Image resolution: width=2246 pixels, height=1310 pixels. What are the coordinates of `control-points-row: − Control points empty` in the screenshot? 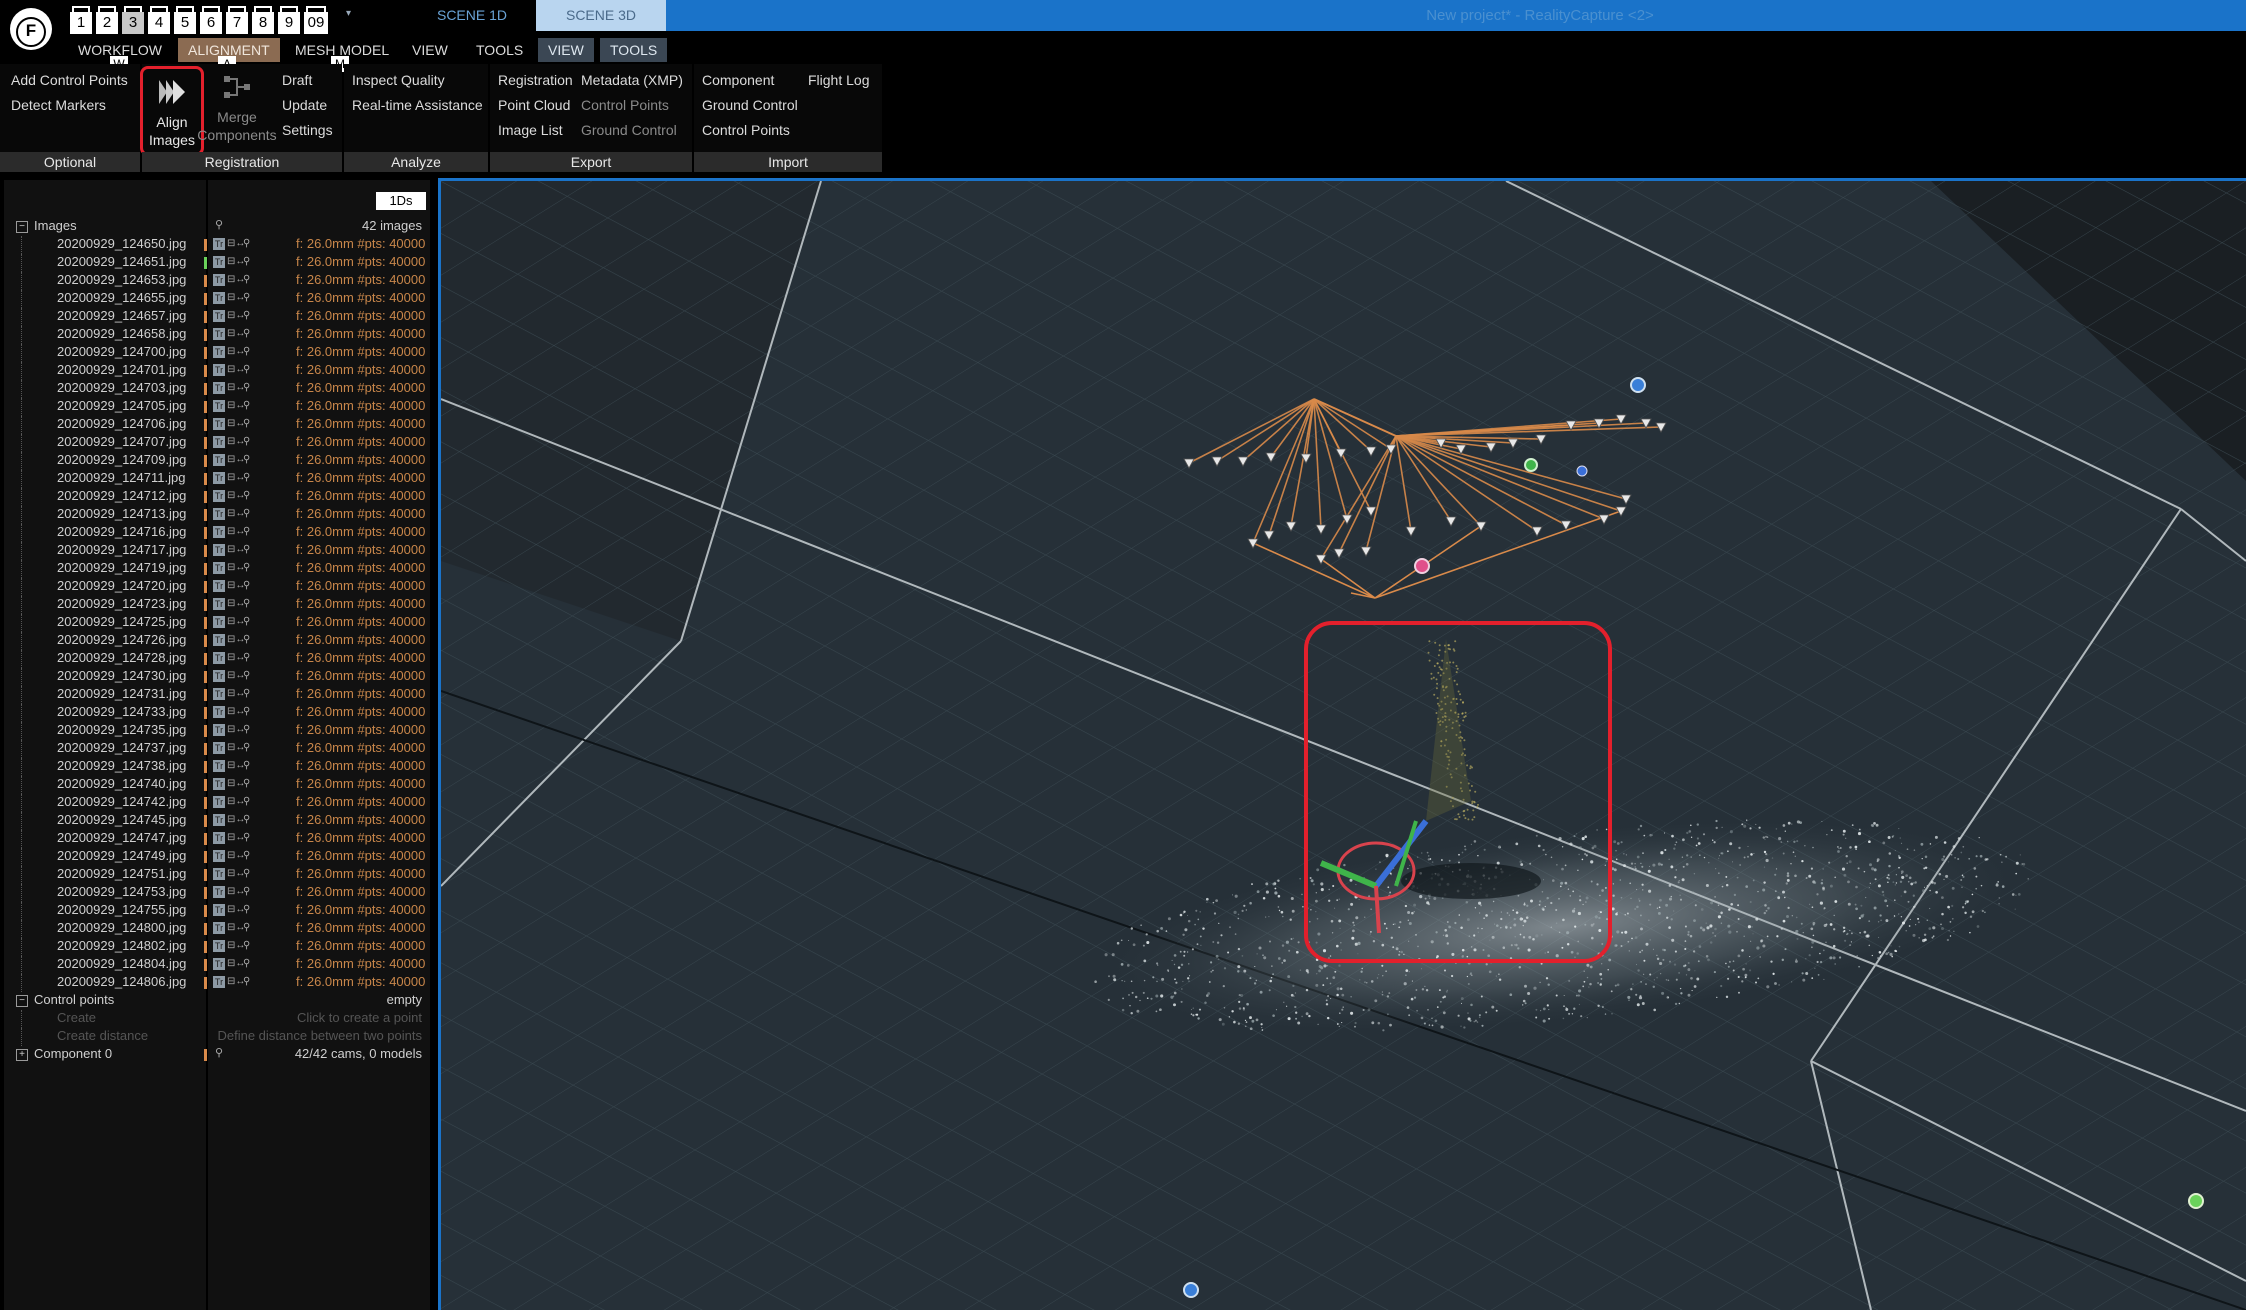 It's located at (217, 1001).